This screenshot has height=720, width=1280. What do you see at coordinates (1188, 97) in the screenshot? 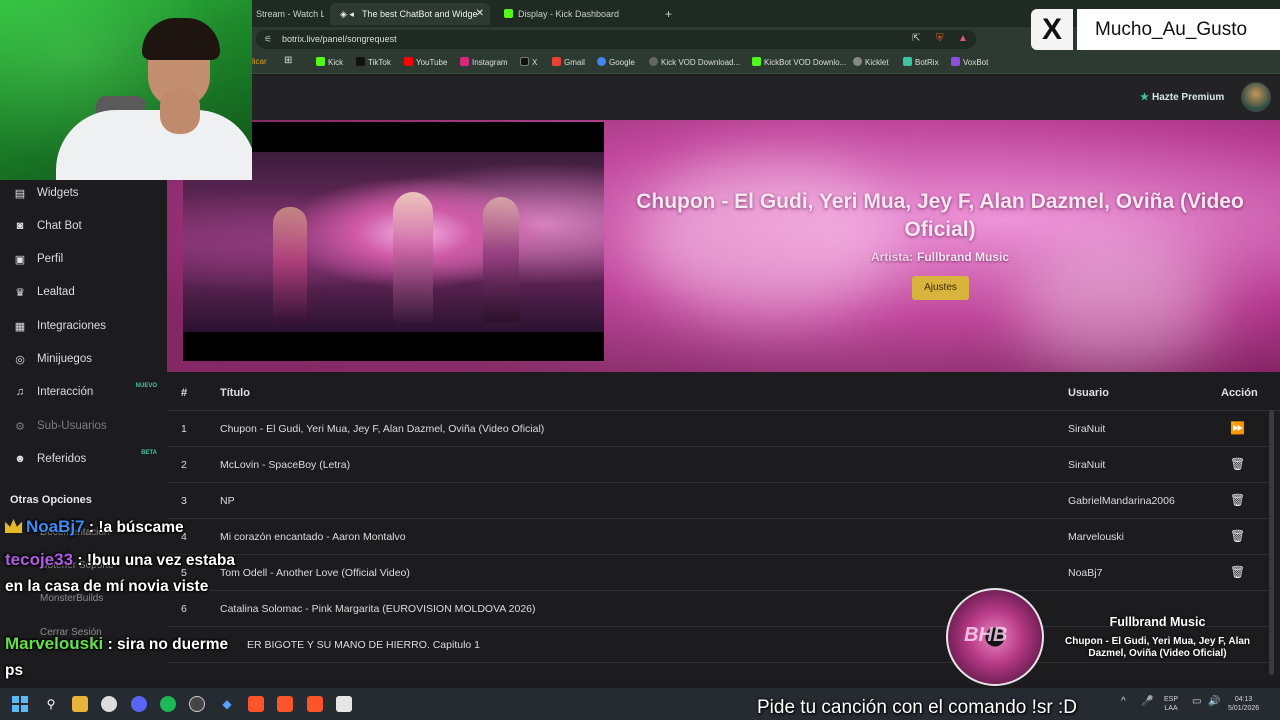
I see `premium-label: Hazte Premium` at bounding box center [1188, 97].